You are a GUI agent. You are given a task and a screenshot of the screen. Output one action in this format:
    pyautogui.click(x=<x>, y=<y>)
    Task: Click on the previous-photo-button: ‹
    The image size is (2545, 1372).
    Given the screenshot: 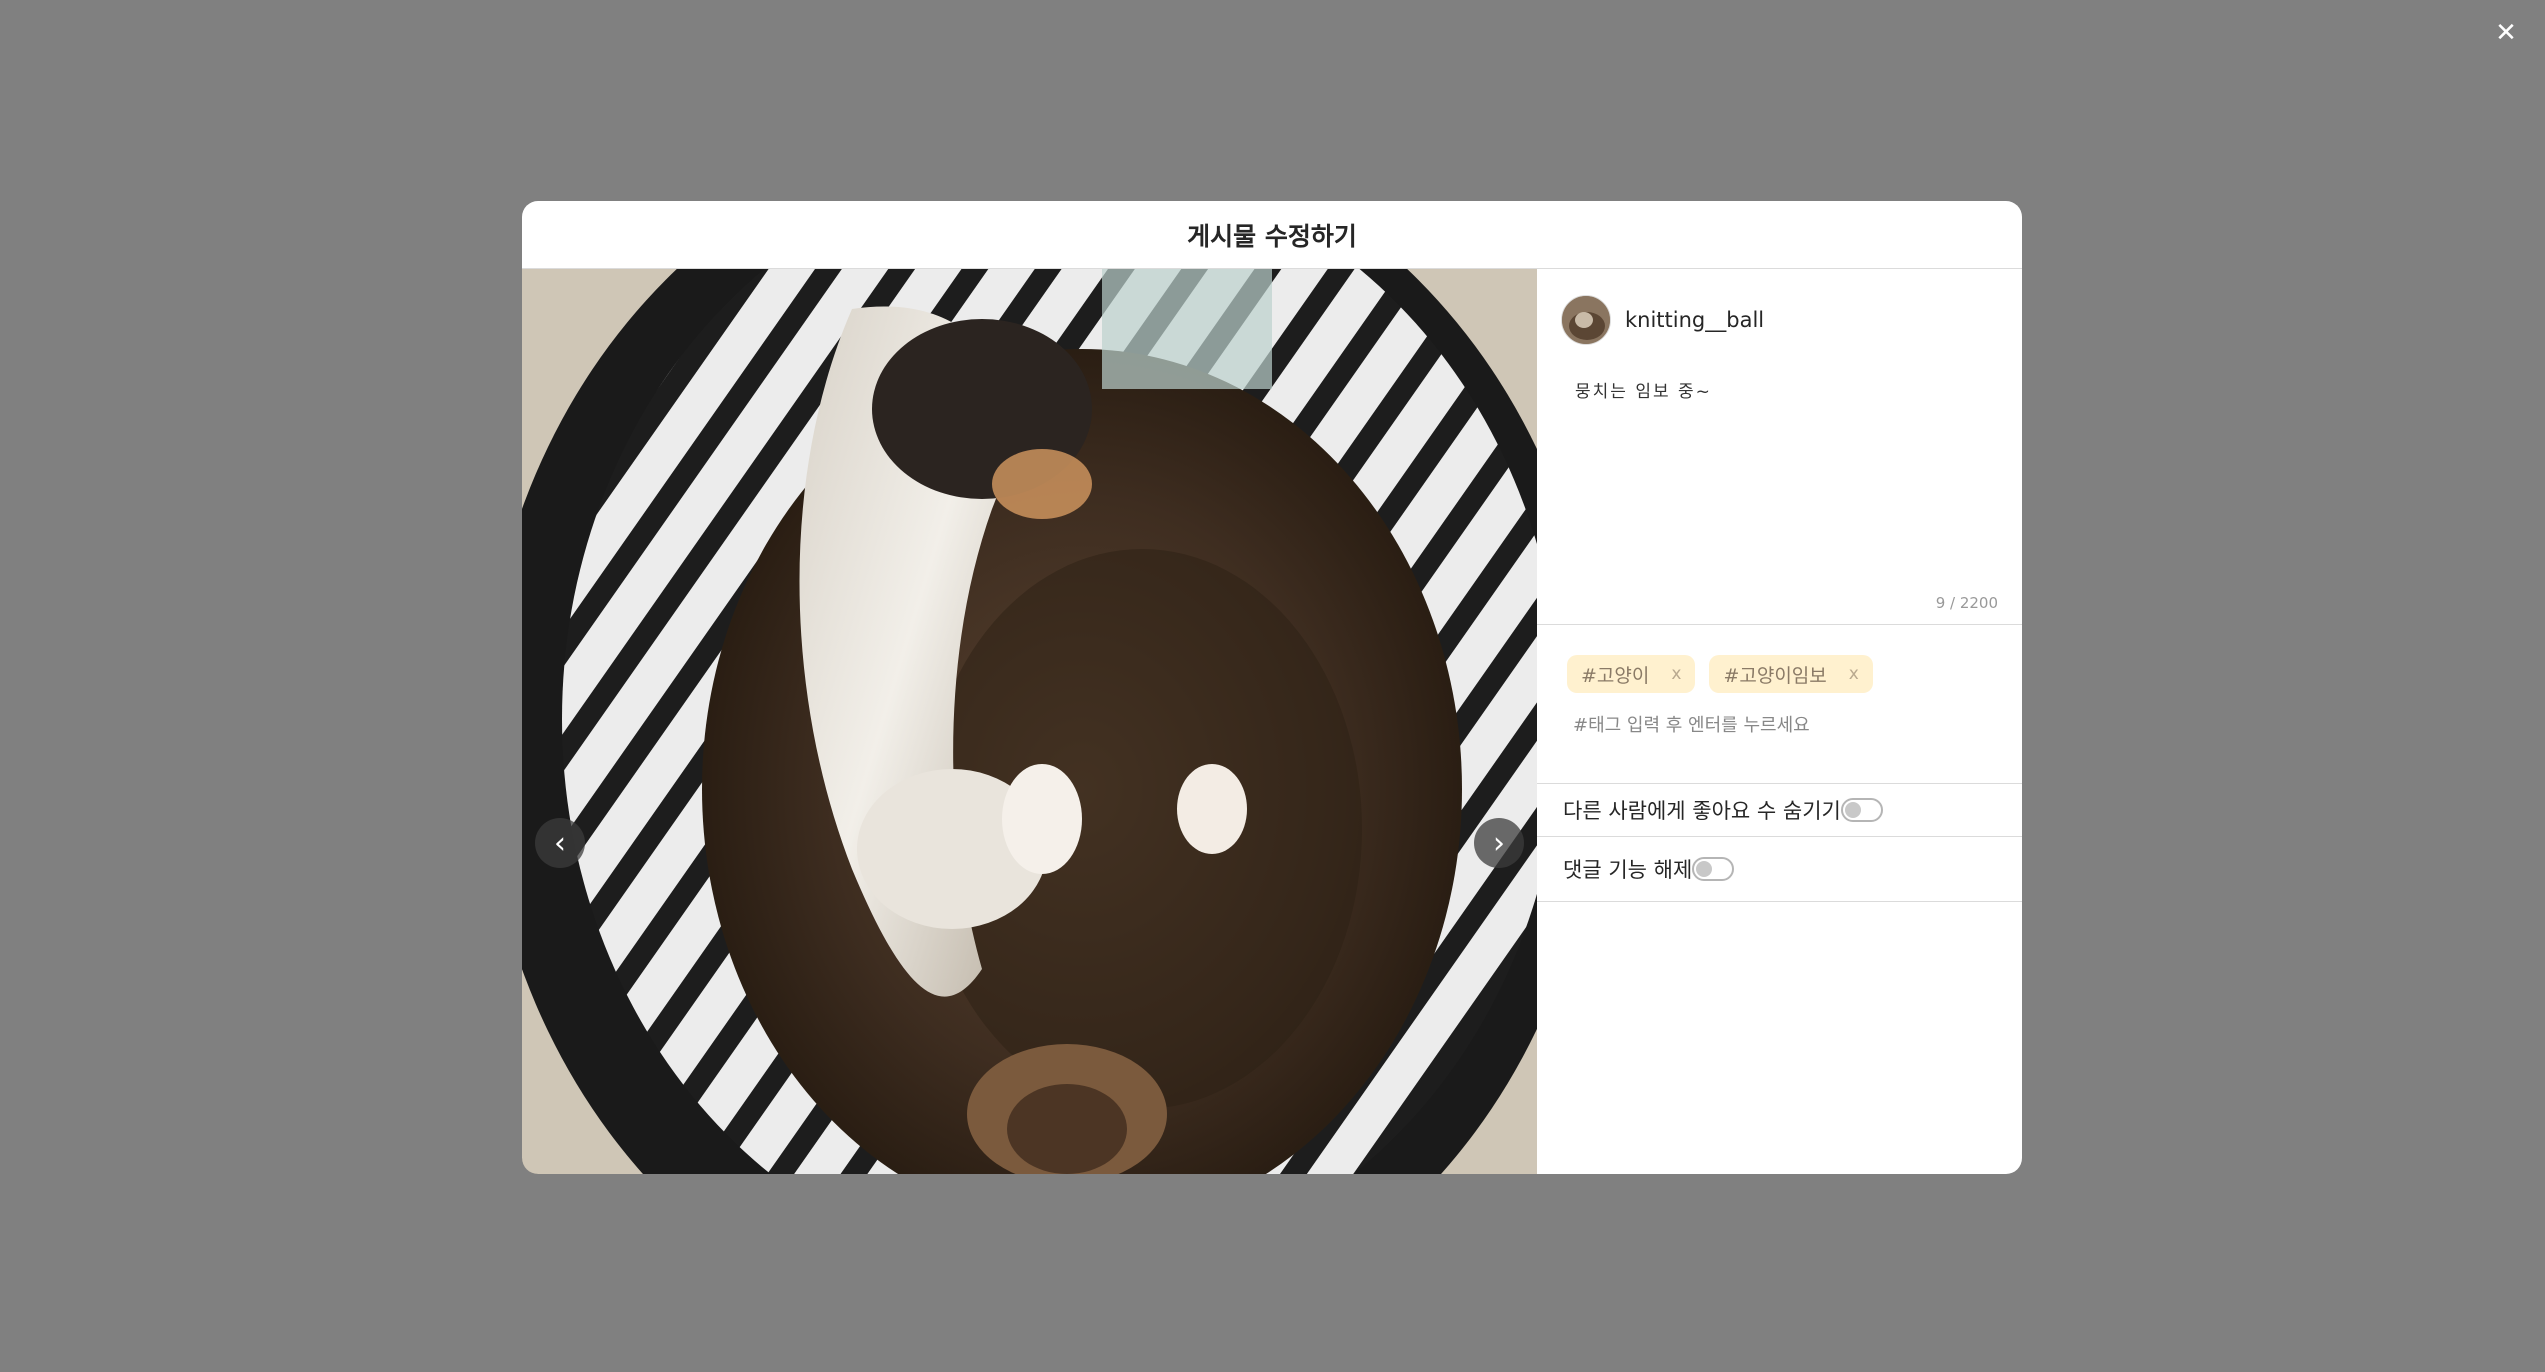 What is the action you would take?
    pyautogui.click(x=560, y=843)
    